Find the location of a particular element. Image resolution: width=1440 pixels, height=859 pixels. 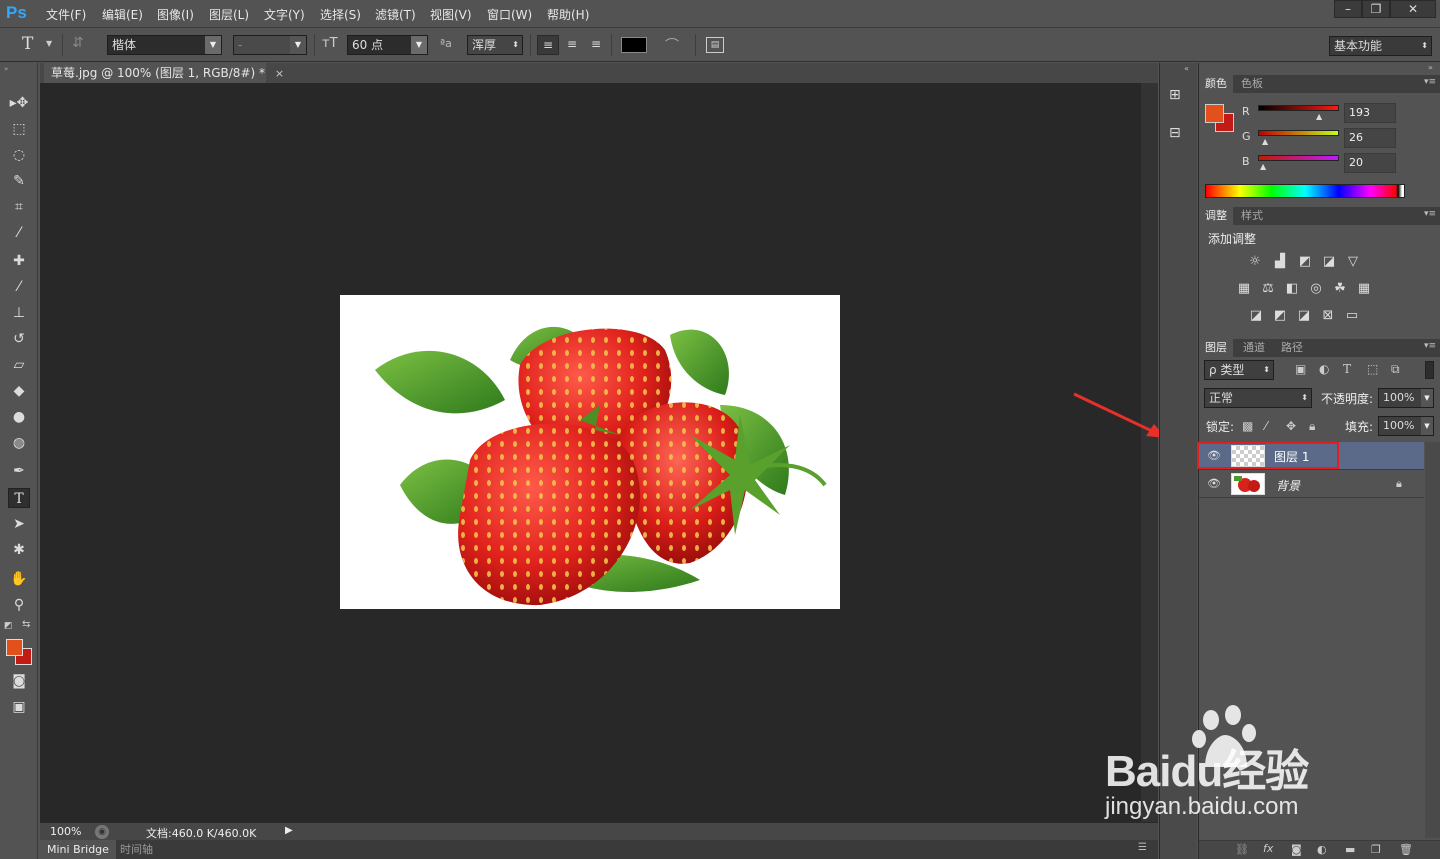

eyedropper-tool-icon: ⁄ is located at coordinates (19, 233).